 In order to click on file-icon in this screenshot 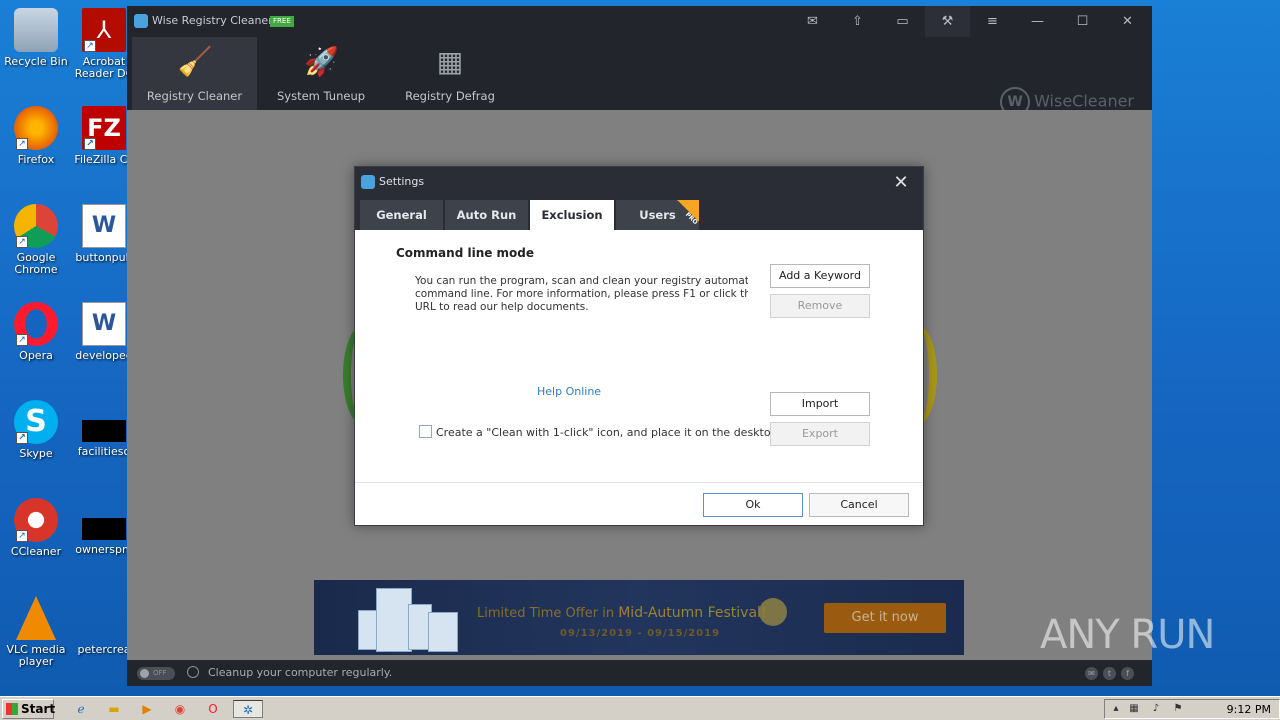, I will do `click(104, 618)`.